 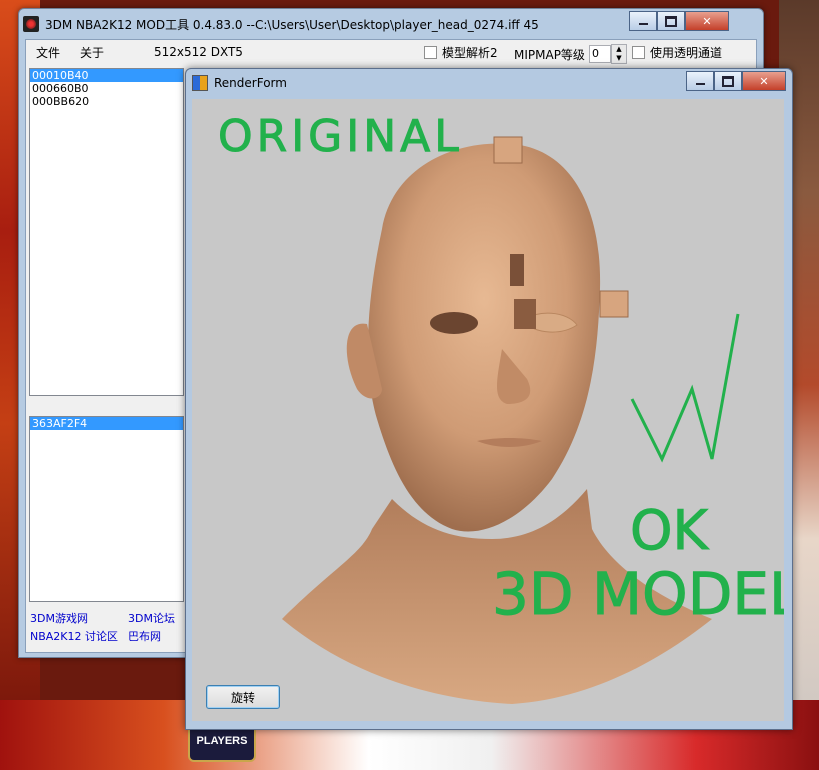 I want to click on render-minimize-button, so click(x=700, y=81).